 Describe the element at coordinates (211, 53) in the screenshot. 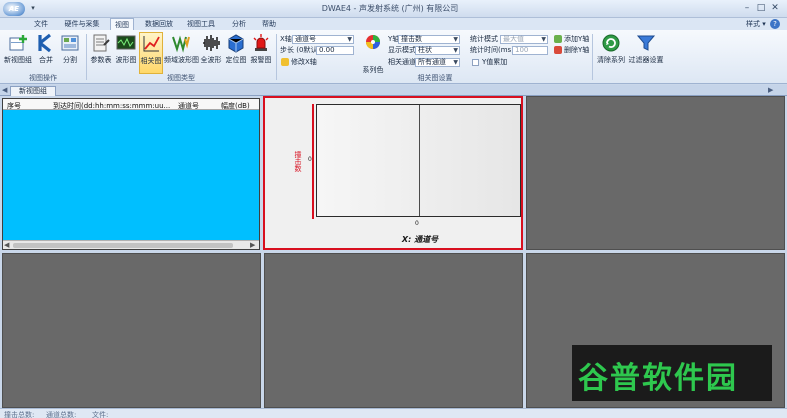

I see `full-waveform-button: 全波形` at that location.